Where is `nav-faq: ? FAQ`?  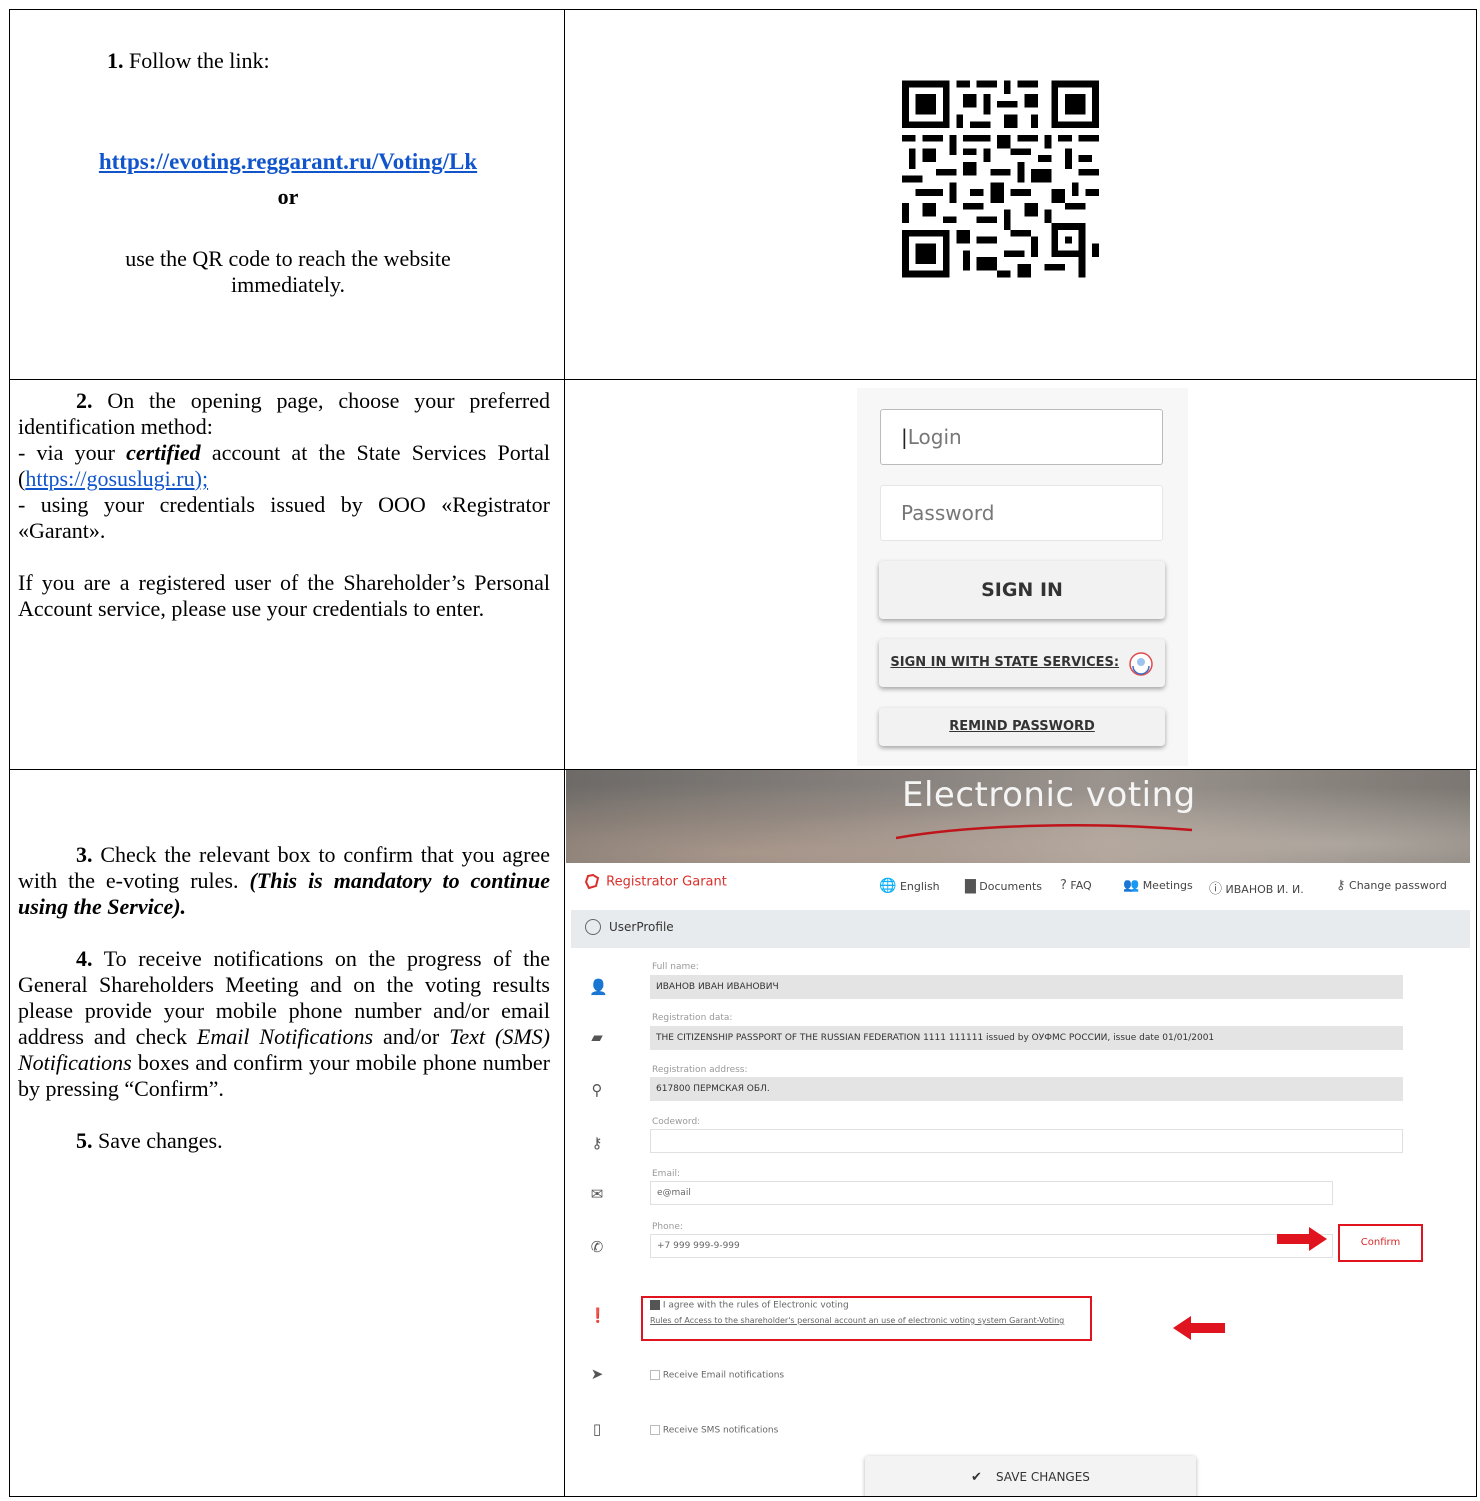
nav-faq: ? FAQ is located at coordinates (1076, 885).